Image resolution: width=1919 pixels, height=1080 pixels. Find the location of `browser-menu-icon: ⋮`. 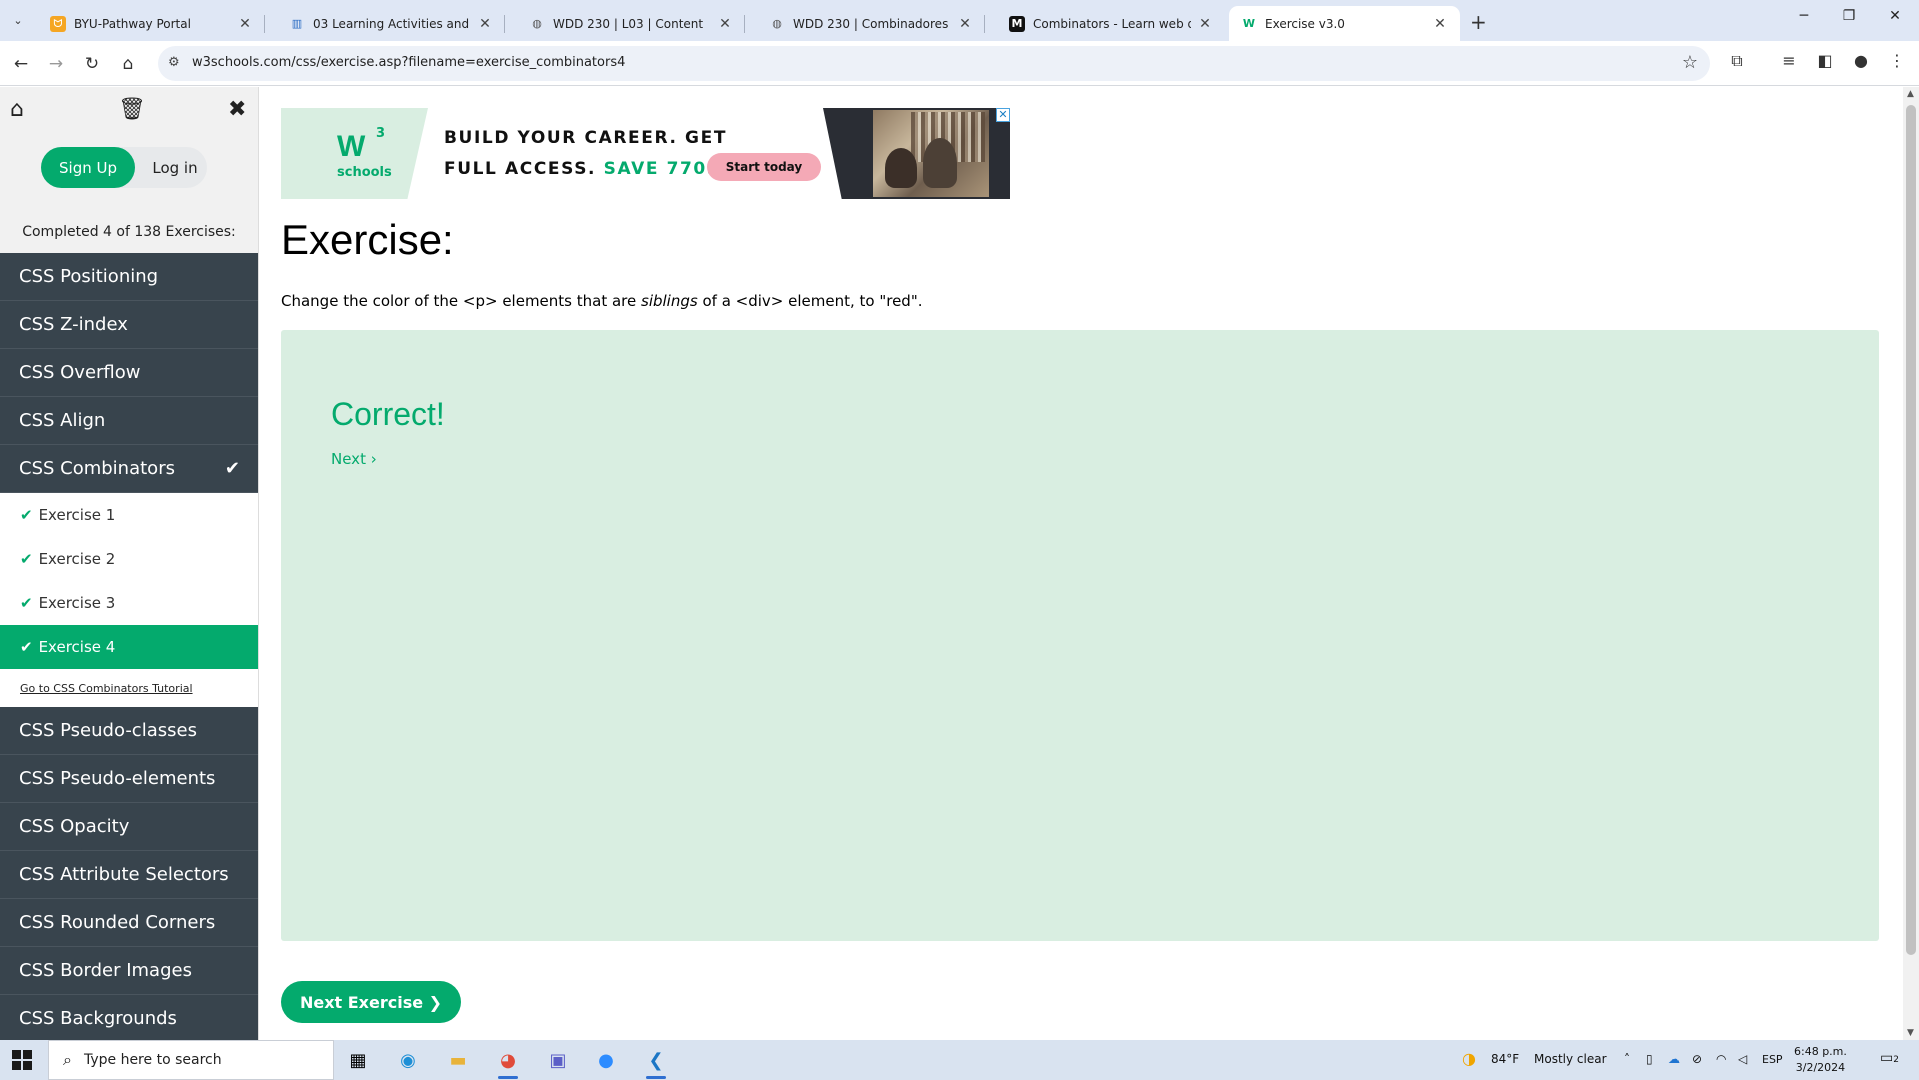

browser-menu-icon: ⋮ is located at coordinates (1897, 60).